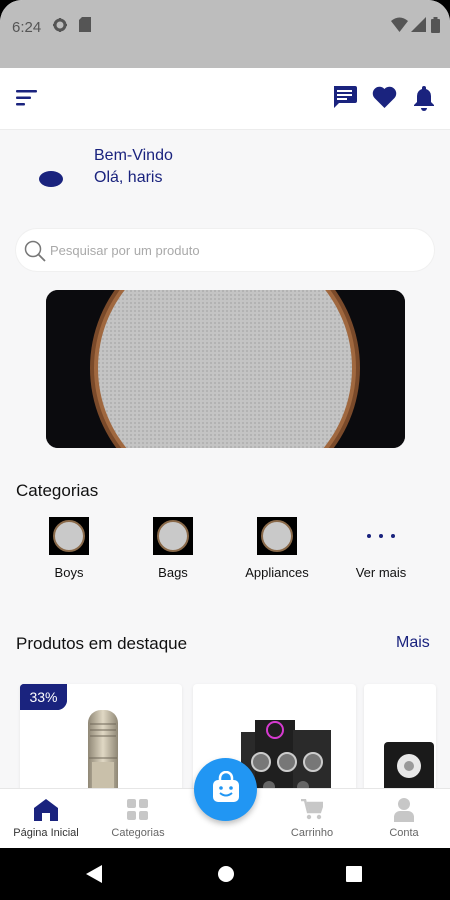 The width and height of the screenshot is (450, 900). Describe the element at coordinates (27, 100) in the screenshot. I see `menu-icon` at that location.